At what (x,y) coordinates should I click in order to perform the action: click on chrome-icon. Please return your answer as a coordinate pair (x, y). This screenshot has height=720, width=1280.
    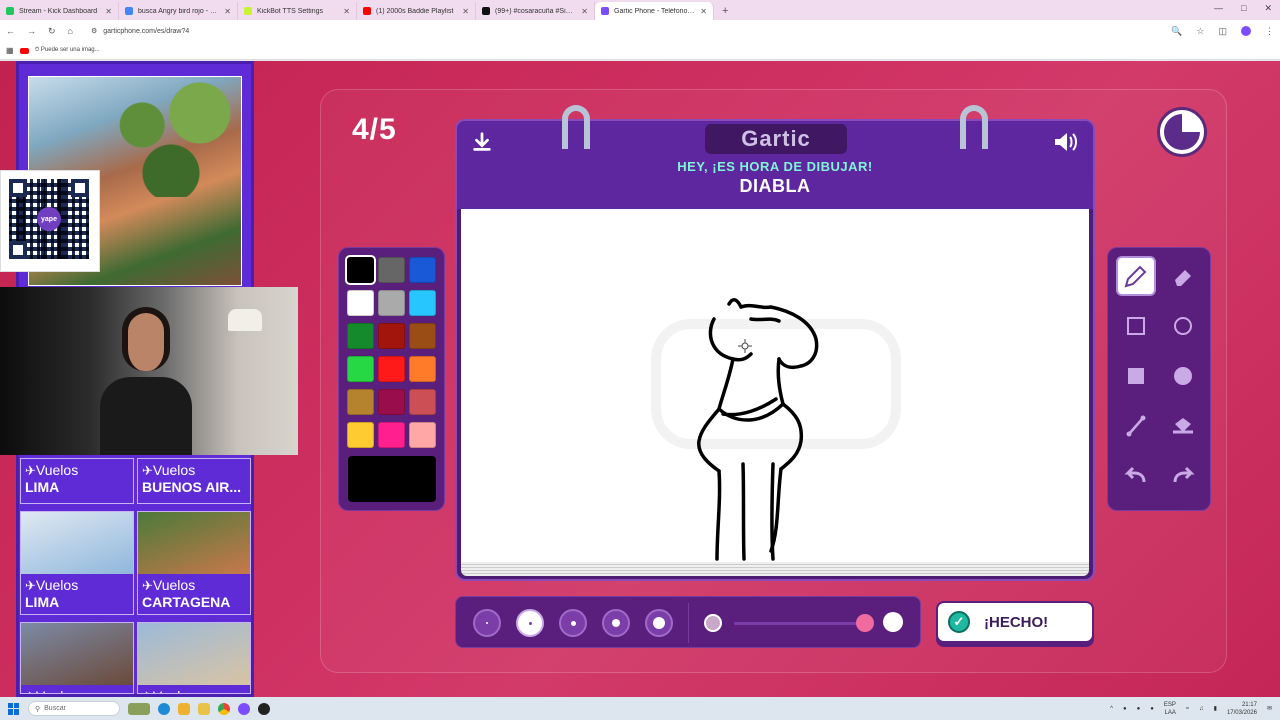
    Looking at the image, I should click on (224, 708).